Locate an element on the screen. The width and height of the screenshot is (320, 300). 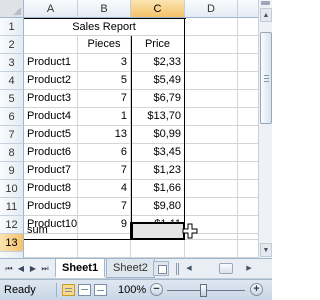
column-header-a: A is located at coordinates (51, 9).